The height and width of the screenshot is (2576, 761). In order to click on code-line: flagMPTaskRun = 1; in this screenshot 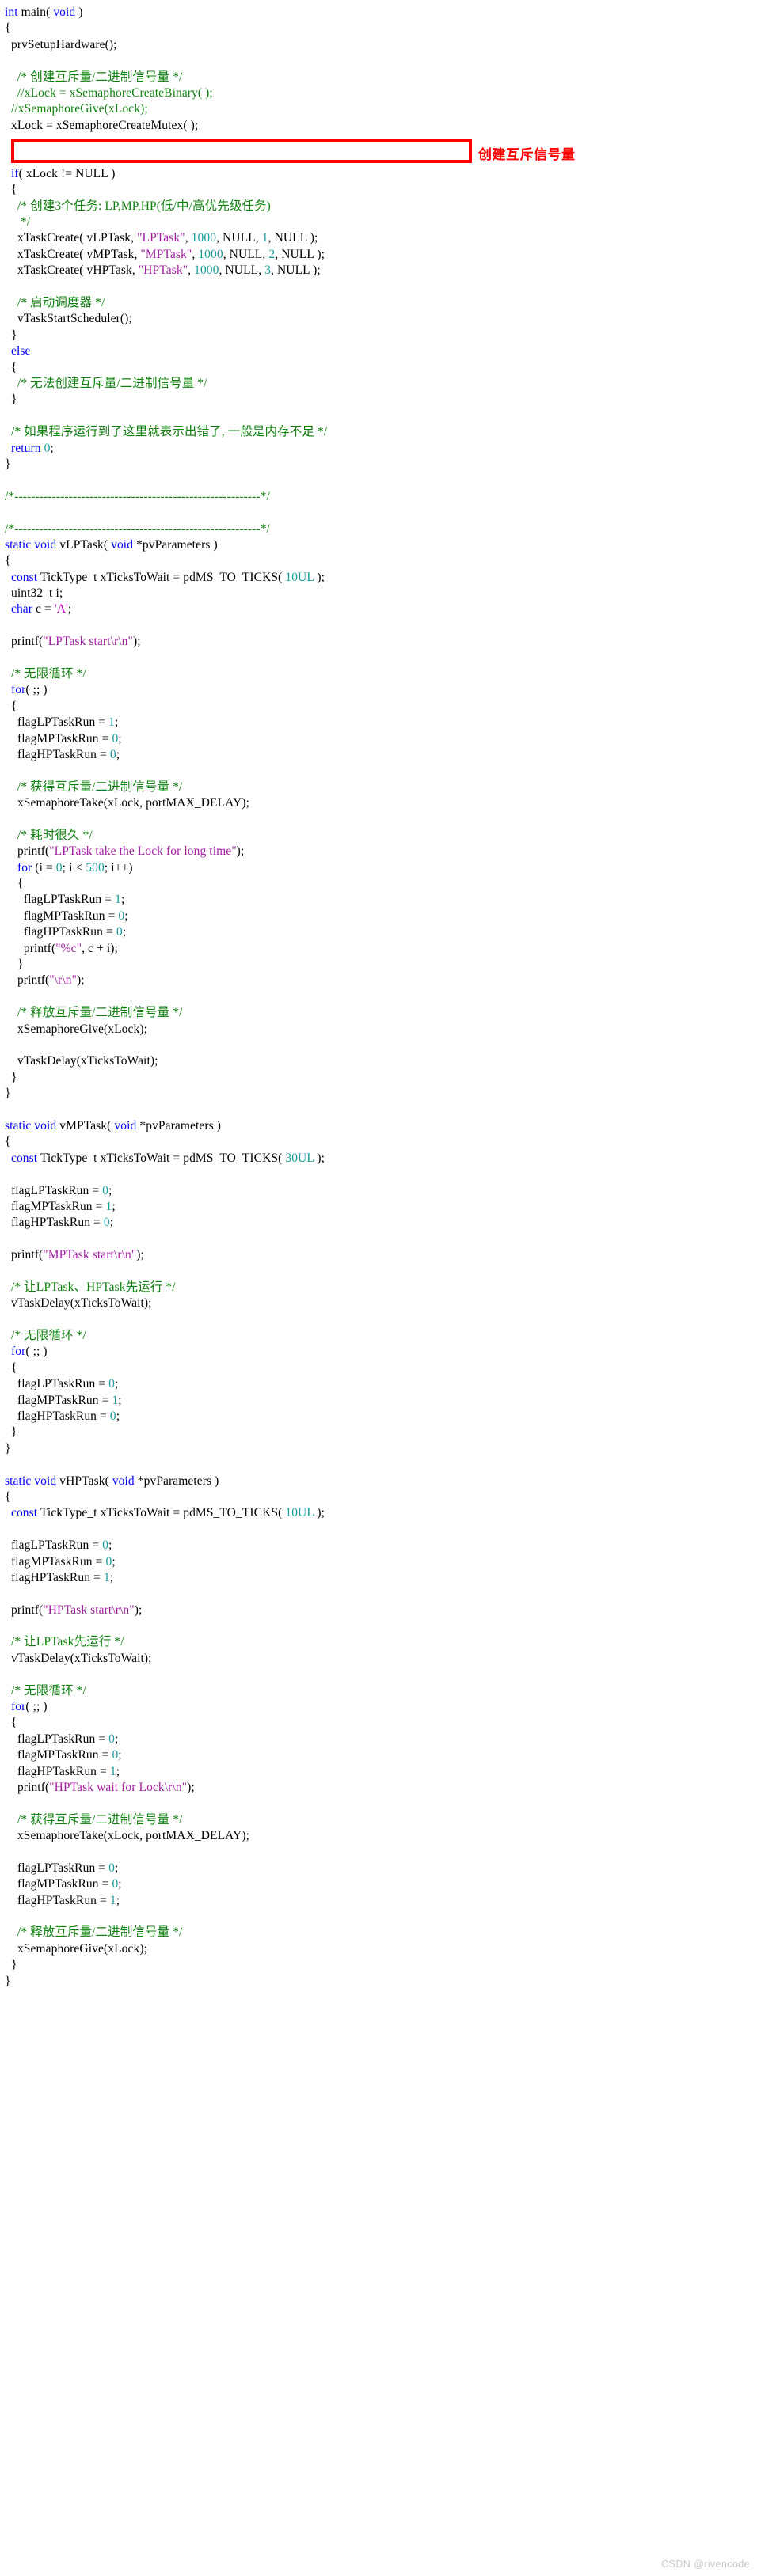, I will do `click(63, 1206)`.